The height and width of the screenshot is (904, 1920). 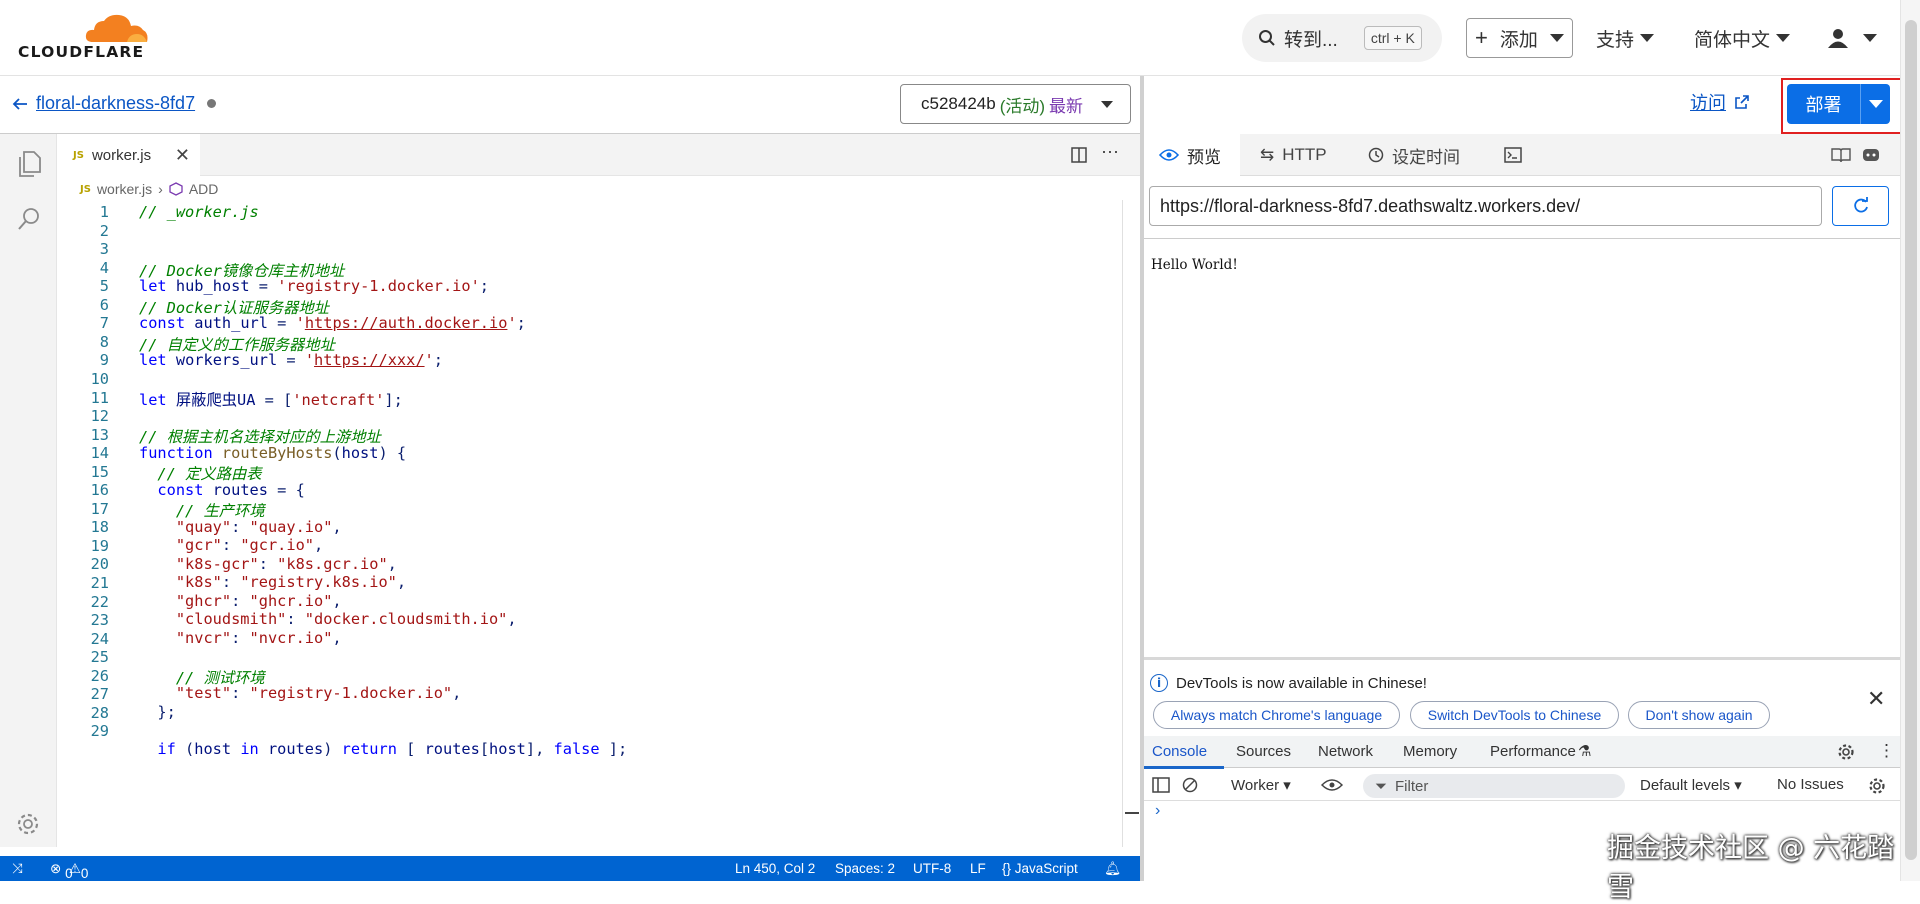 I want to click on dont-show-again-button: Don't show again, so click(x=1699, y=715).